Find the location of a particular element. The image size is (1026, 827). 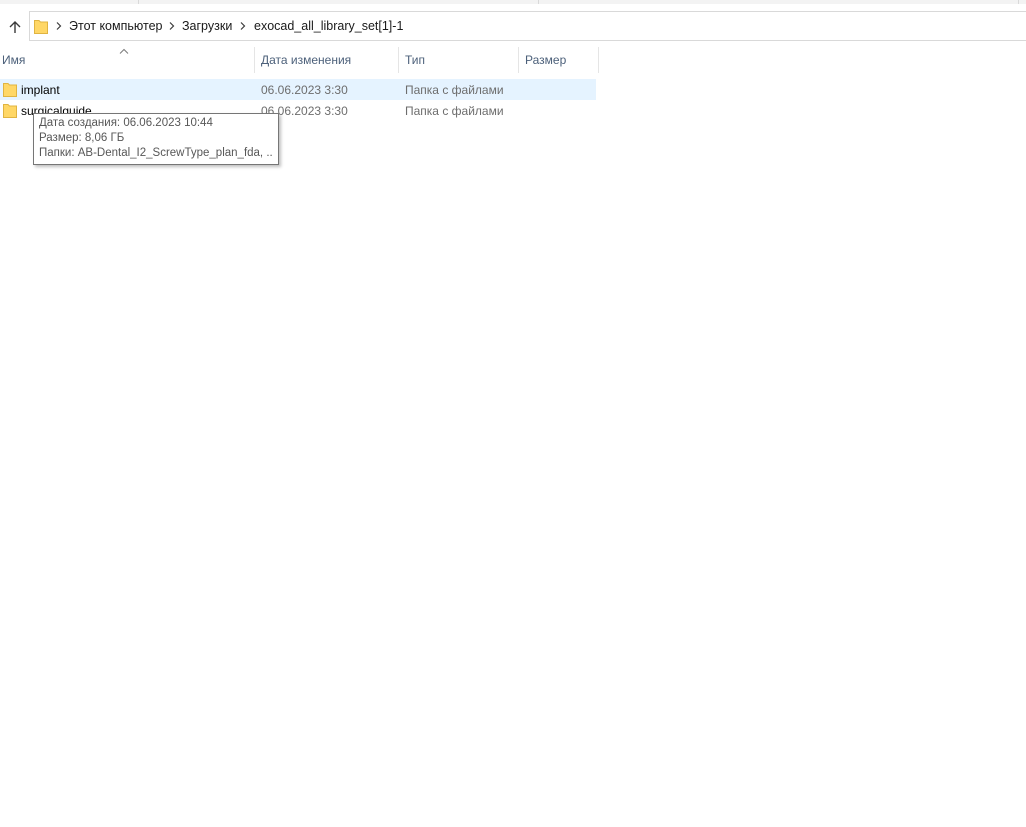

file-name: implant is located at coordinates (40, 89).